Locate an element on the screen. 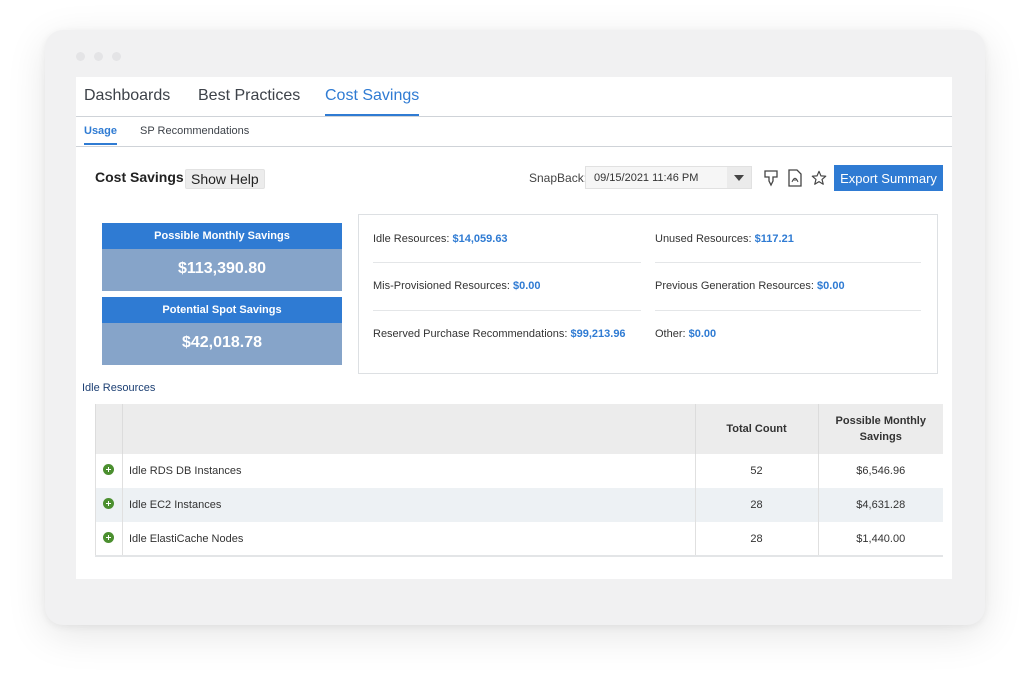 This screenshot has height=684, width=1030. snapback-label: SnapBack: is located at coordinates (558, 178).